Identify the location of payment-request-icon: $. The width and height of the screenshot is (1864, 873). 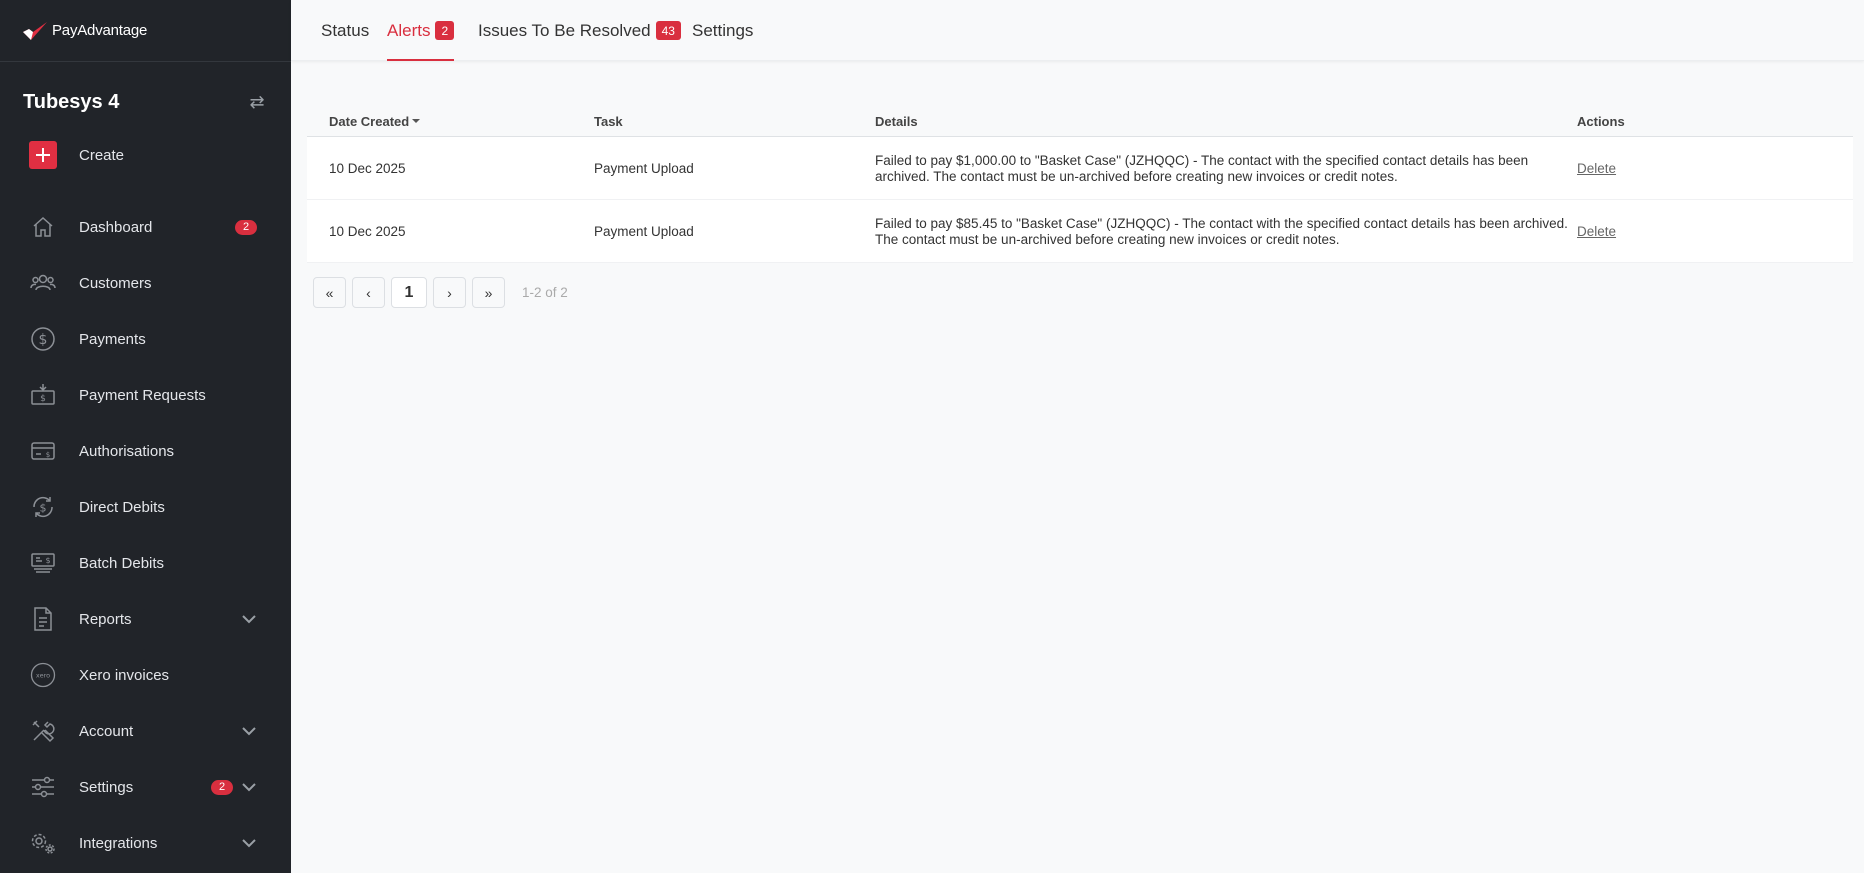
(43, 395).